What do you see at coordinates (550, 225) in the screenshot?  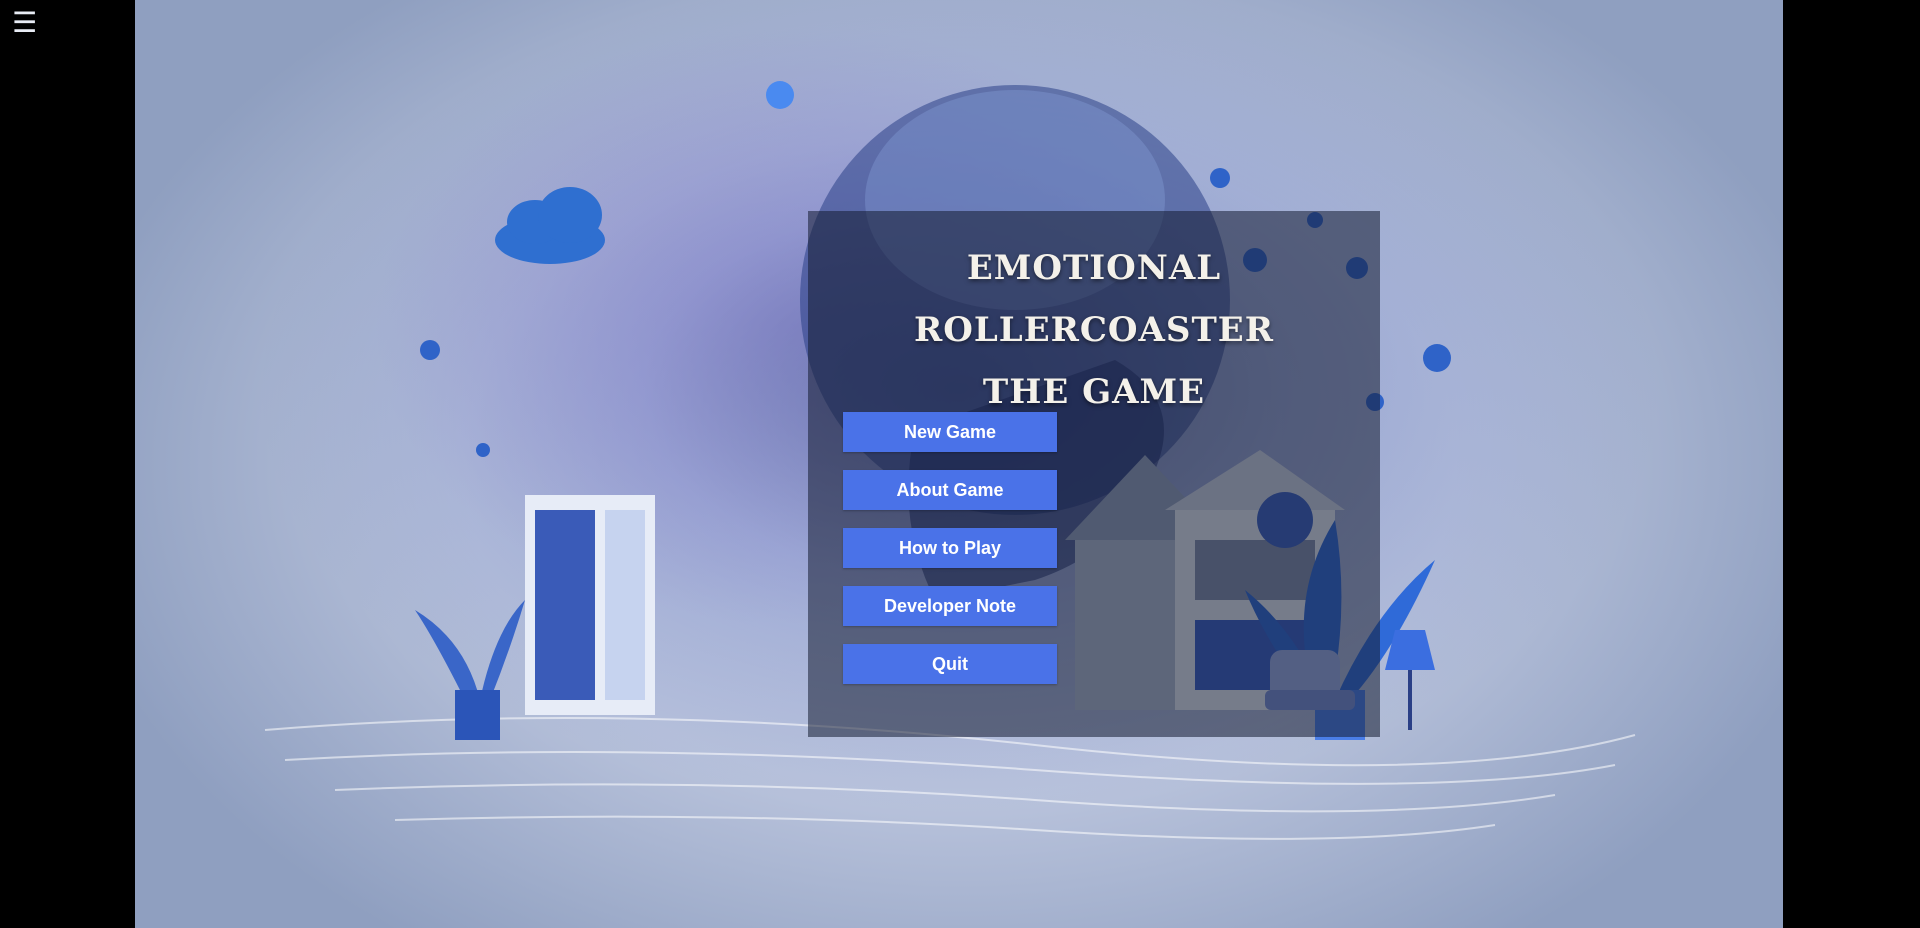 I see `cloud-art` at bounding box center [550, 225].